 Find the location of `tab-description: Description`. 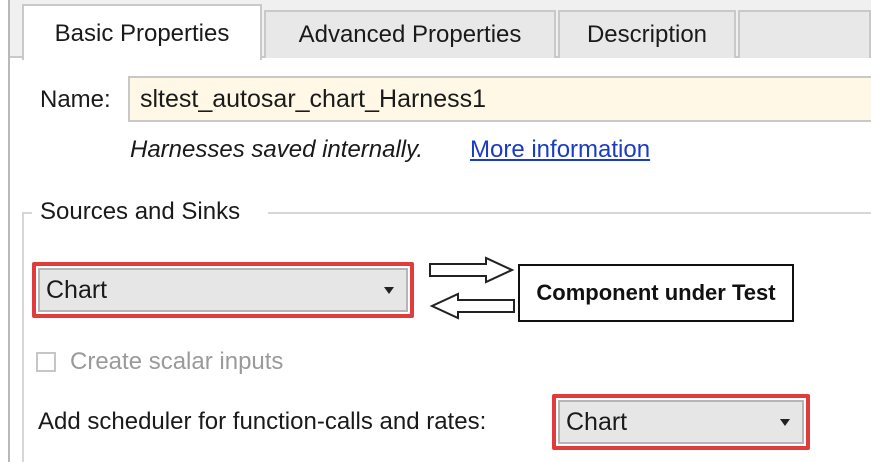

tab-description: Description is located at coordinates (647, 34).